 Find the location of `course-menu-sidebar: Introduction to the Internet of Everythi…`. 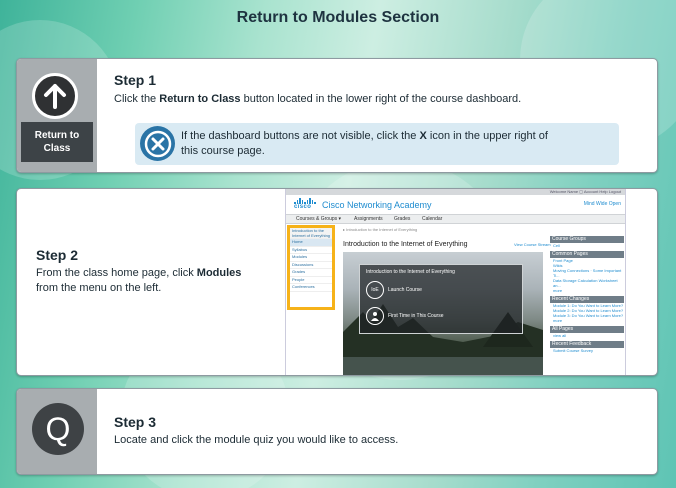

course-menu-sidebar: Introduction to the Internet of Everythi… is located at coordinates (311, 267).